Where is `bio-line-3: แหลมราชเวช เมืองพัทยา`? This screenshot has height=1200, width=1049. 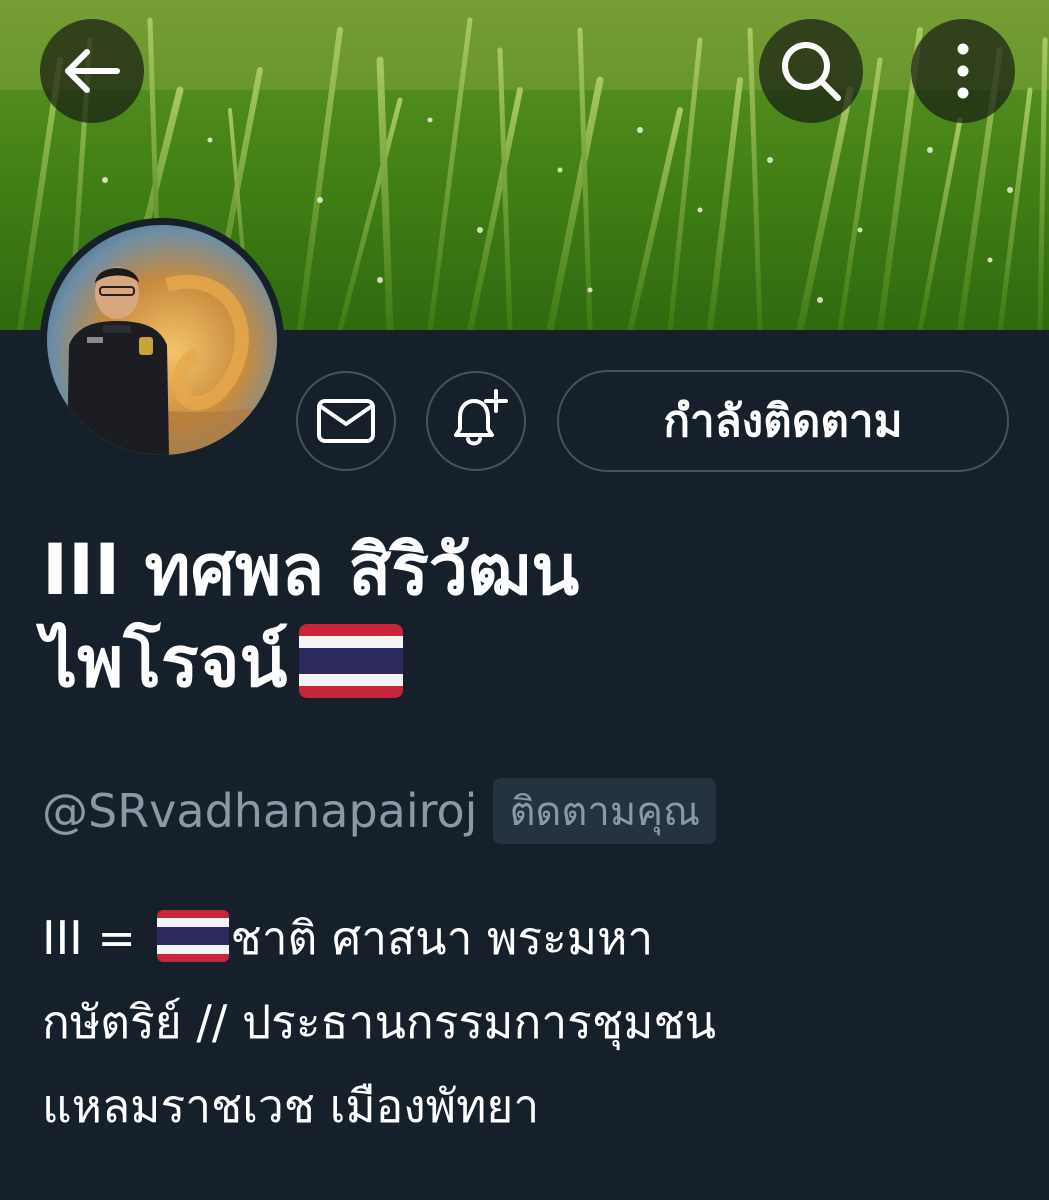
bio-line-3: แหลมราชเวช เมืองพัทยา is located at coordinates (291, 1106).